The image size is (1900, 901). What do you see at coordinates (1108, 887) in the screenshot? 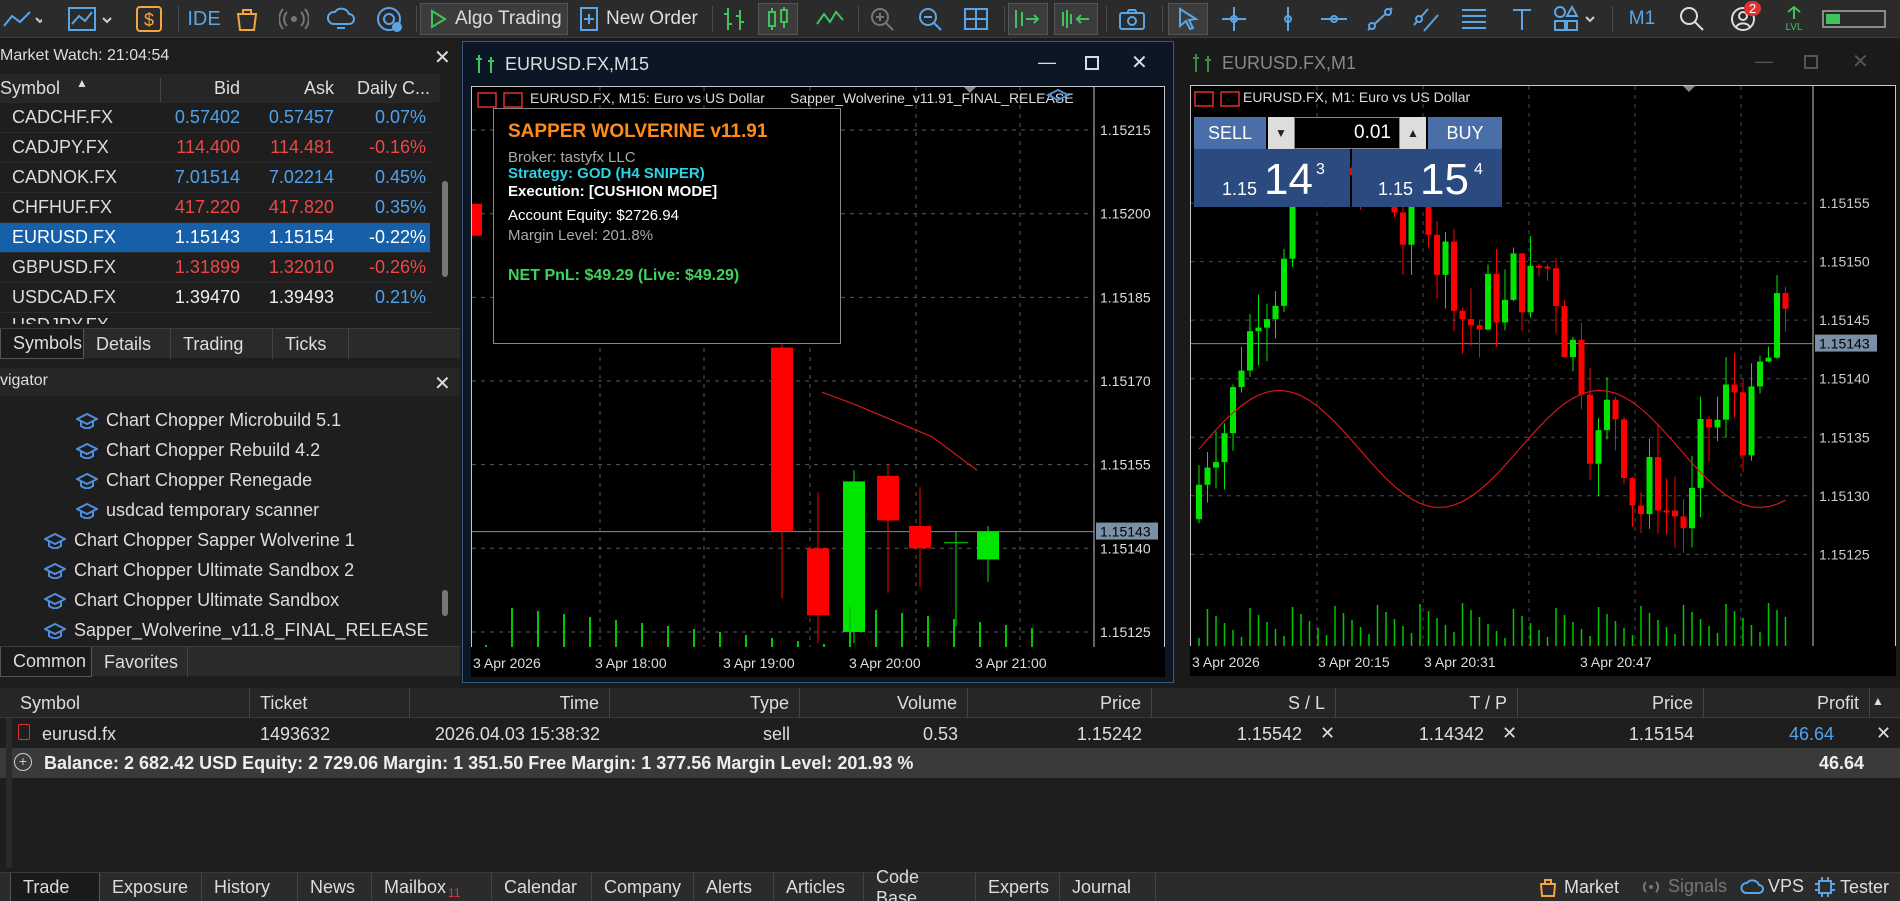
I see `tab-journal: Journal` at bounding box center [1108, 887].